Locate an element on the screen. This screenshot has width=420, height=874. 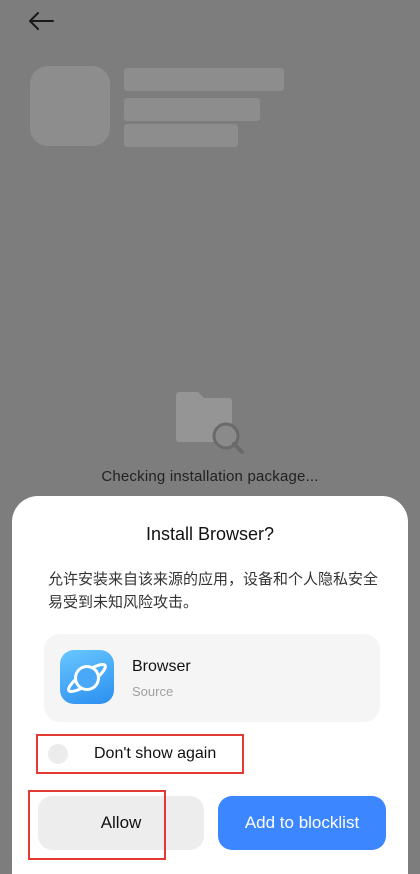
dialog-message: 允许安装来自该来源的应用，设备和个人隐私安全易受到未知风险攻击。 is located at coordinates (213, 590).